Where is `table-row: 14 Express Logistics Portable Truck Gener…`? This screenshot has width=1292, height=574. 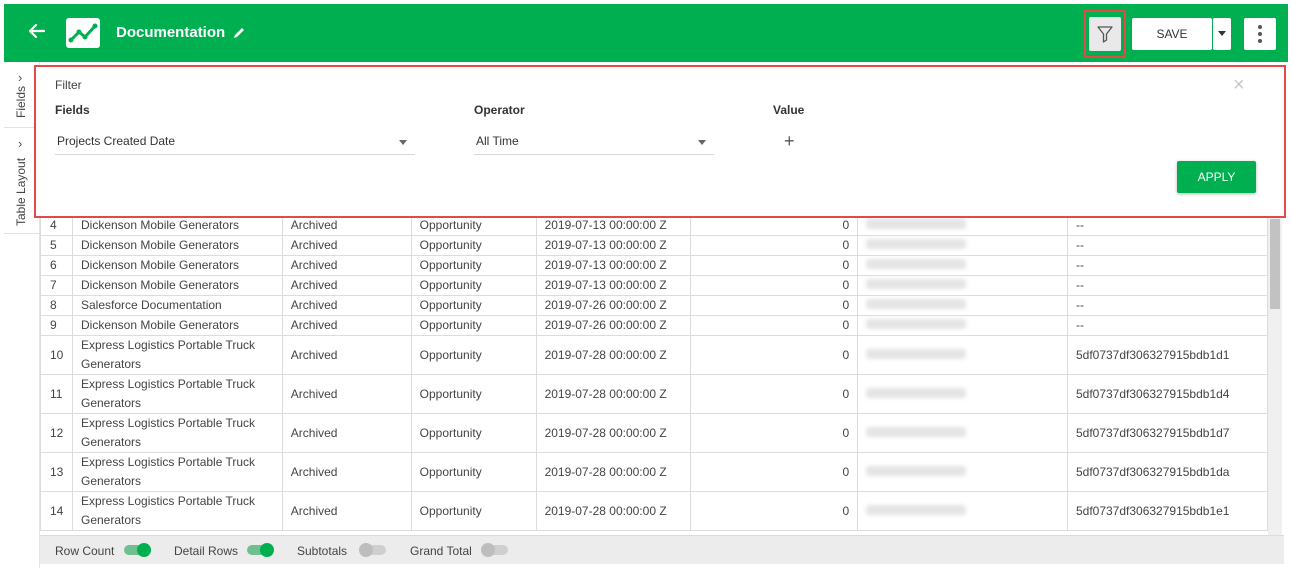
table-row: 14 Express Logistics Portable Truck Gener… is located at coordinates (654, 511).